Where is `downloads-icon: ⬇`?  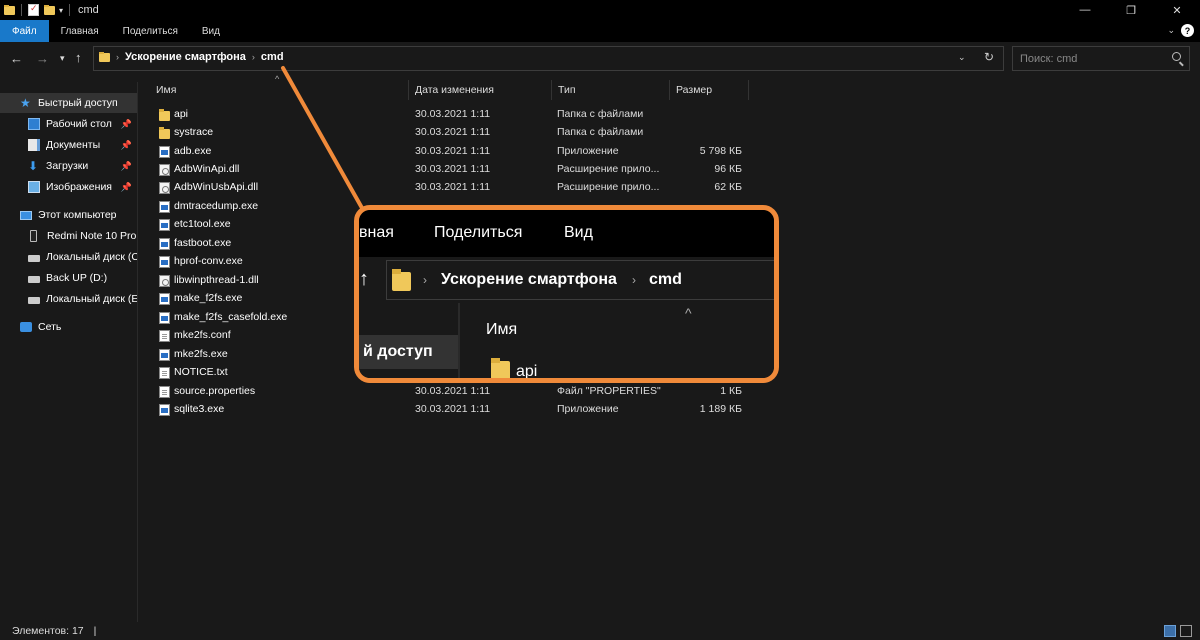 downloads-icon: ⬇ is located at coordinates (33, 166).